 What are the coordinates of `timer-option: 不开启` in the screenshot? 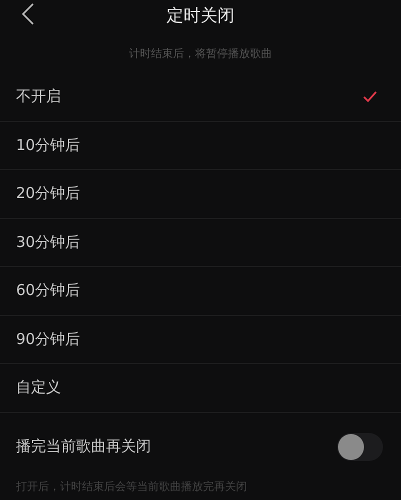 It's located at (200, 97).